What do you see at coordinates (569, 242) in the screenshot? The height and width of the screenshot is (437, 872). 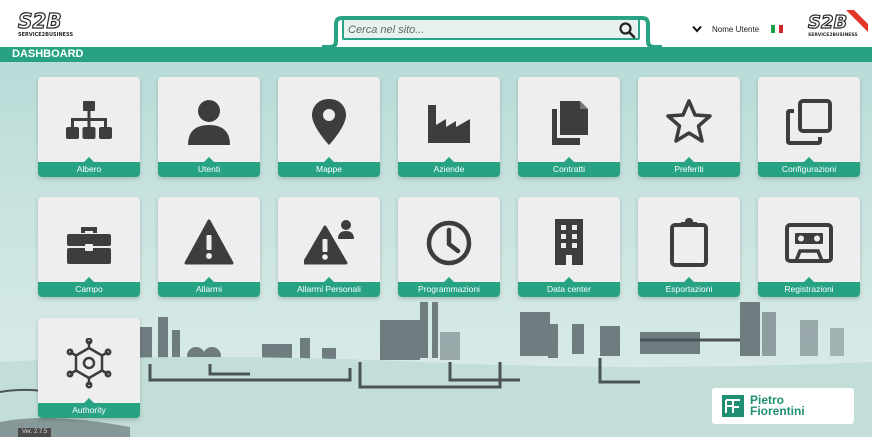 I see `building-icon` at bounding box center [569, 242].